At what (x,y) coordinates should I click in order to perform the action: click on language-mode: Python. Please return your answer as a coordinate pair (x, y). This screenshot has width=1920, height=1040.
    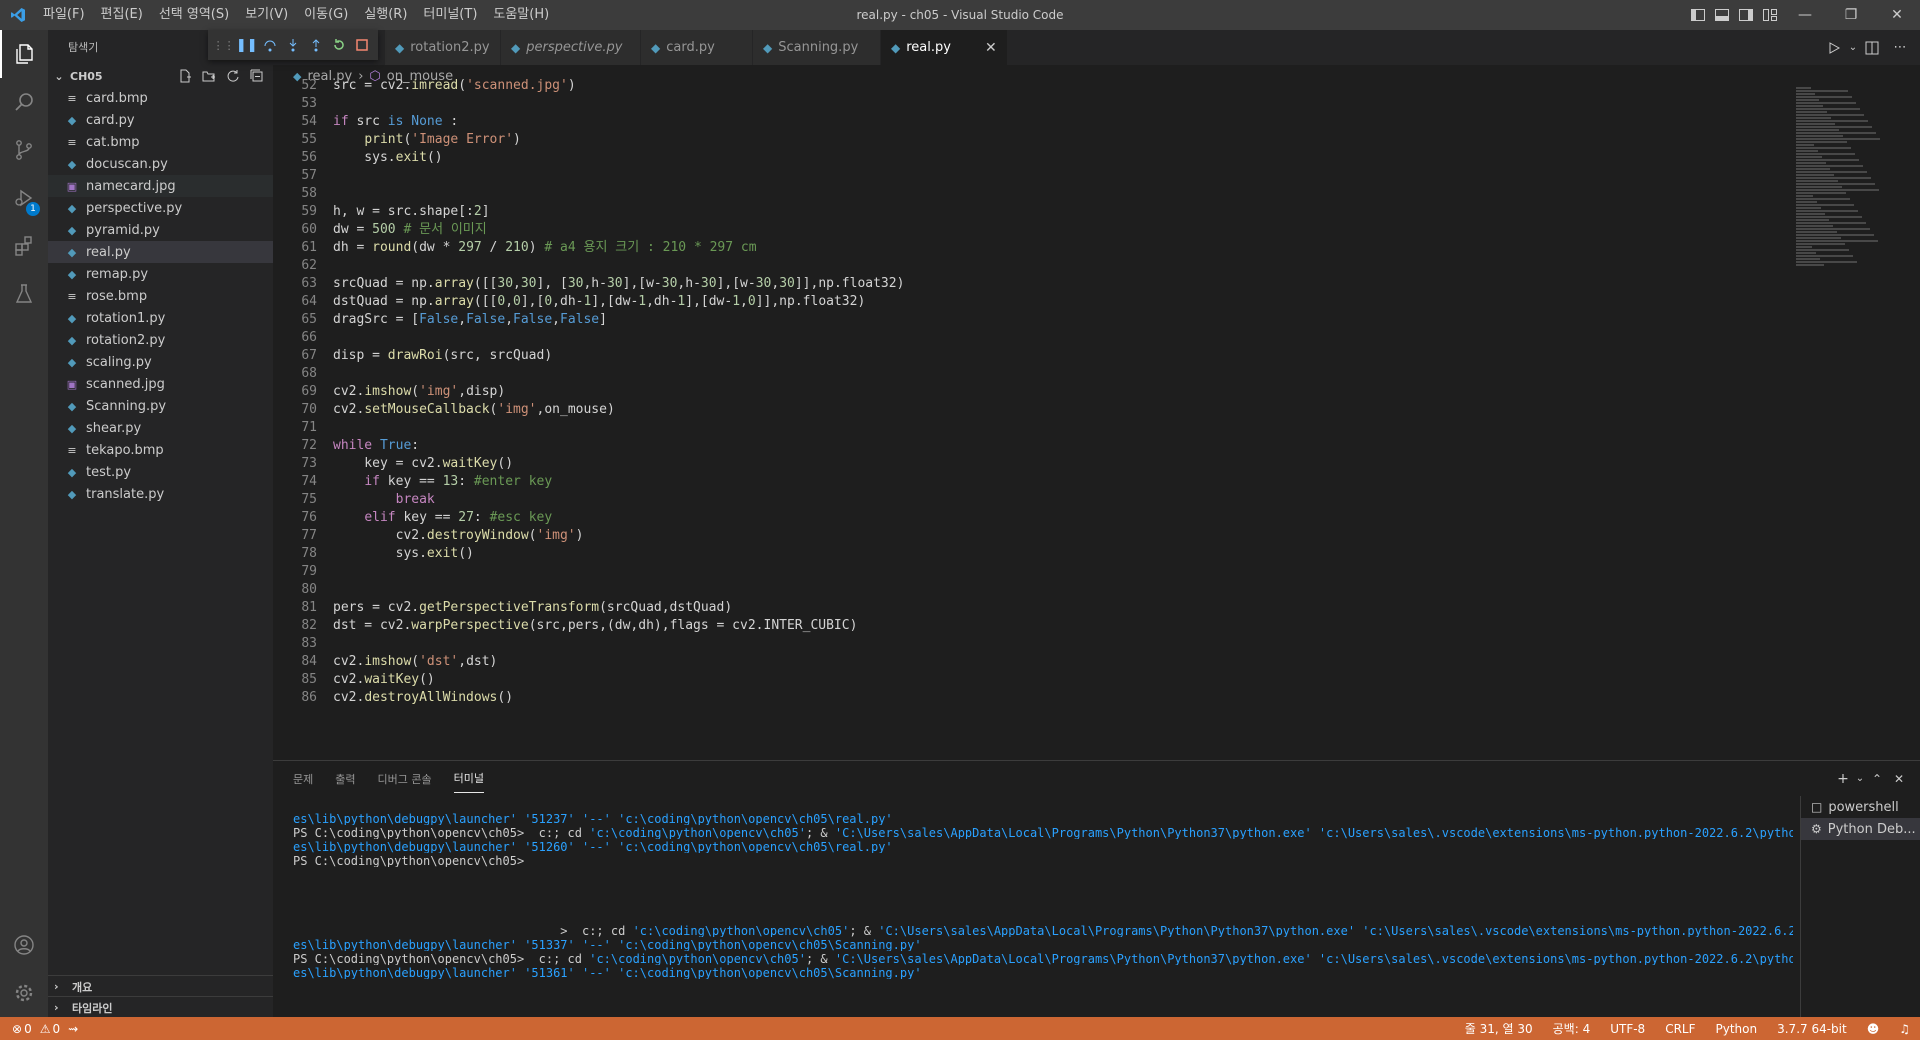
    Looking at the image, I should click on (1737, 1029).